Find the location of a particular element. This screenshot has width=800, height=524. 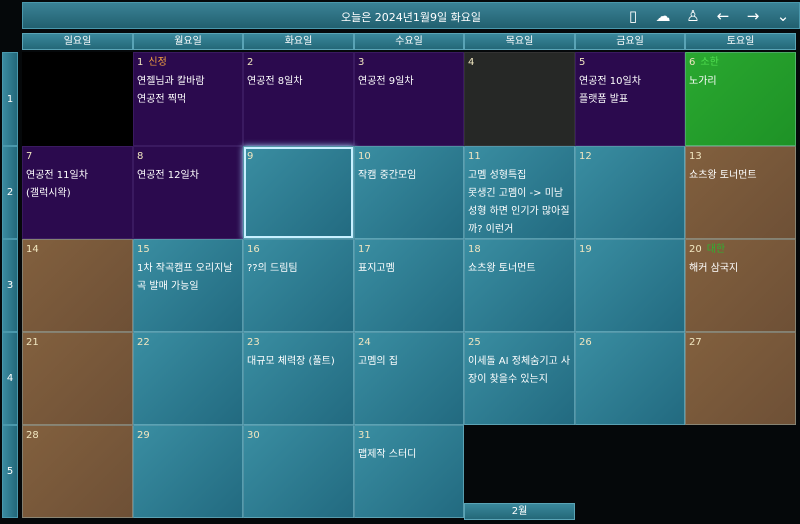

day-cell: 21 is located at coordinates (77, 378).